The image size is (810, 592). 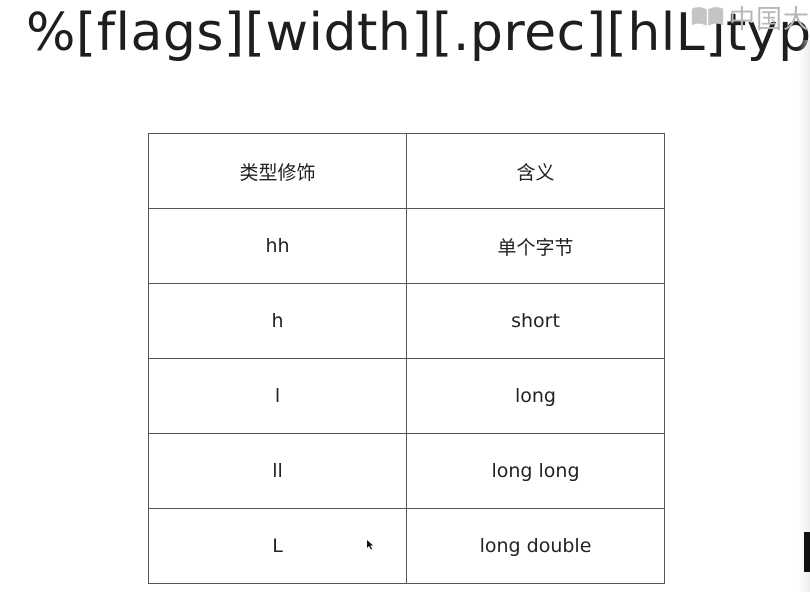 What do you see at coordinates (535, 171) in the screenshot?
I see `column-header-meaning: 含义` at bounding box center [535, 171].